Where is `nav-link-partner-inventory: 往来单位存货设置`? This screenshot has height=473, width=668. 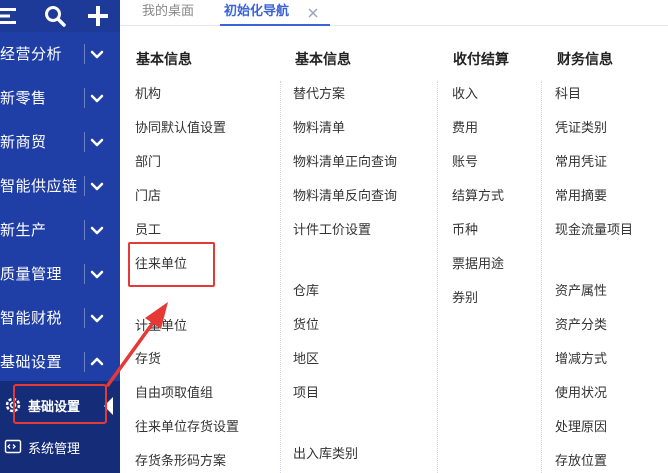 nav-link-partner-inventory: 往来单位存货设置 is located at coordinates (187, 425).